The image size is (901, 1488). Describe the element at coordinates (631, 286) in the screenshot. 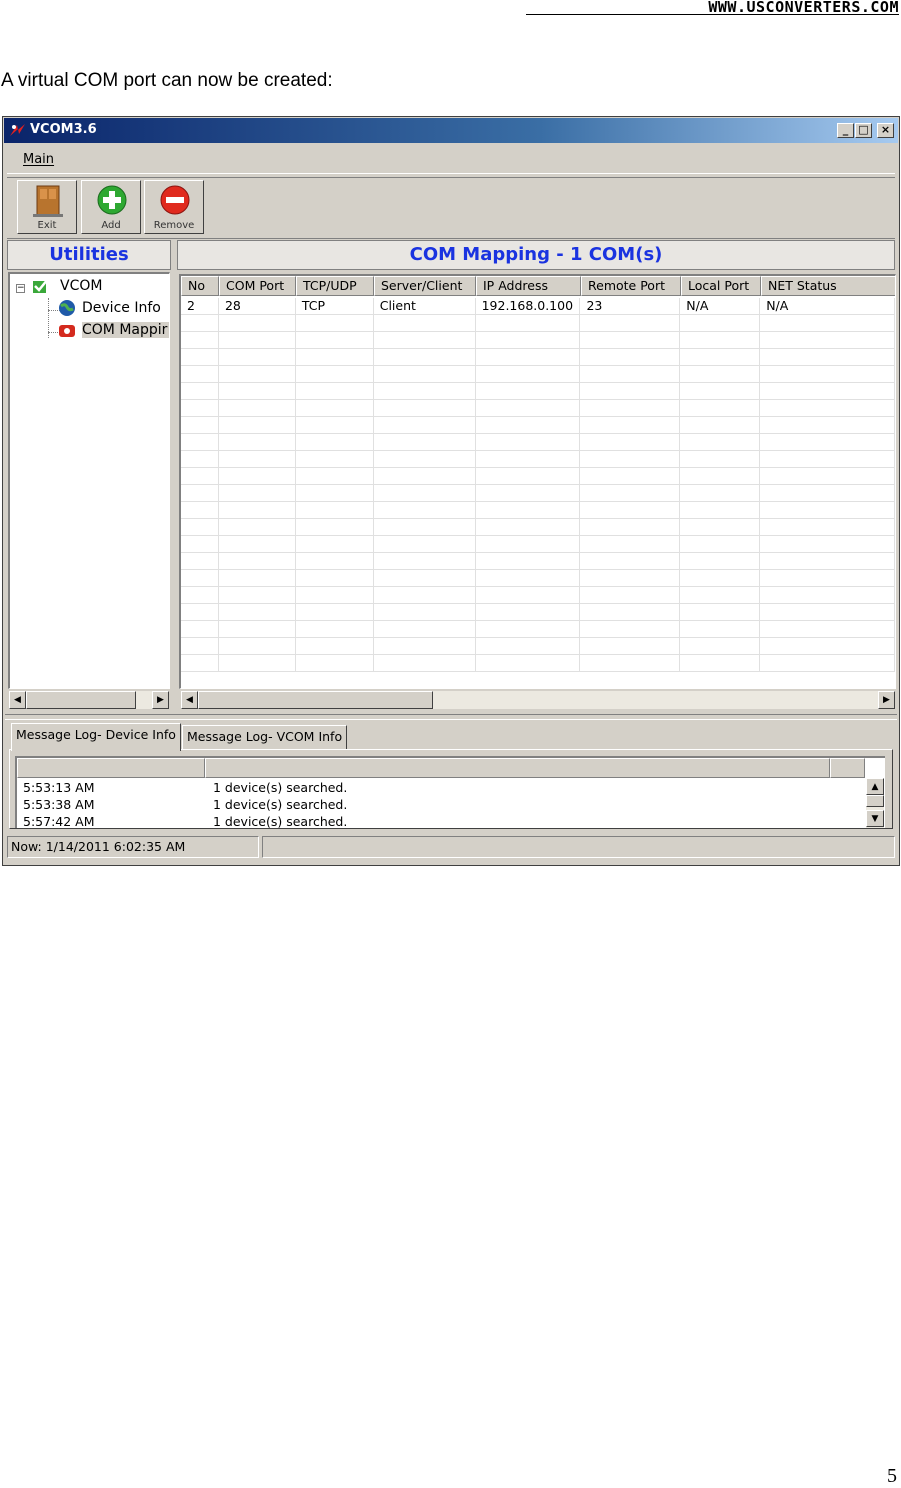

I see `column-header: Remote Port` at that location.